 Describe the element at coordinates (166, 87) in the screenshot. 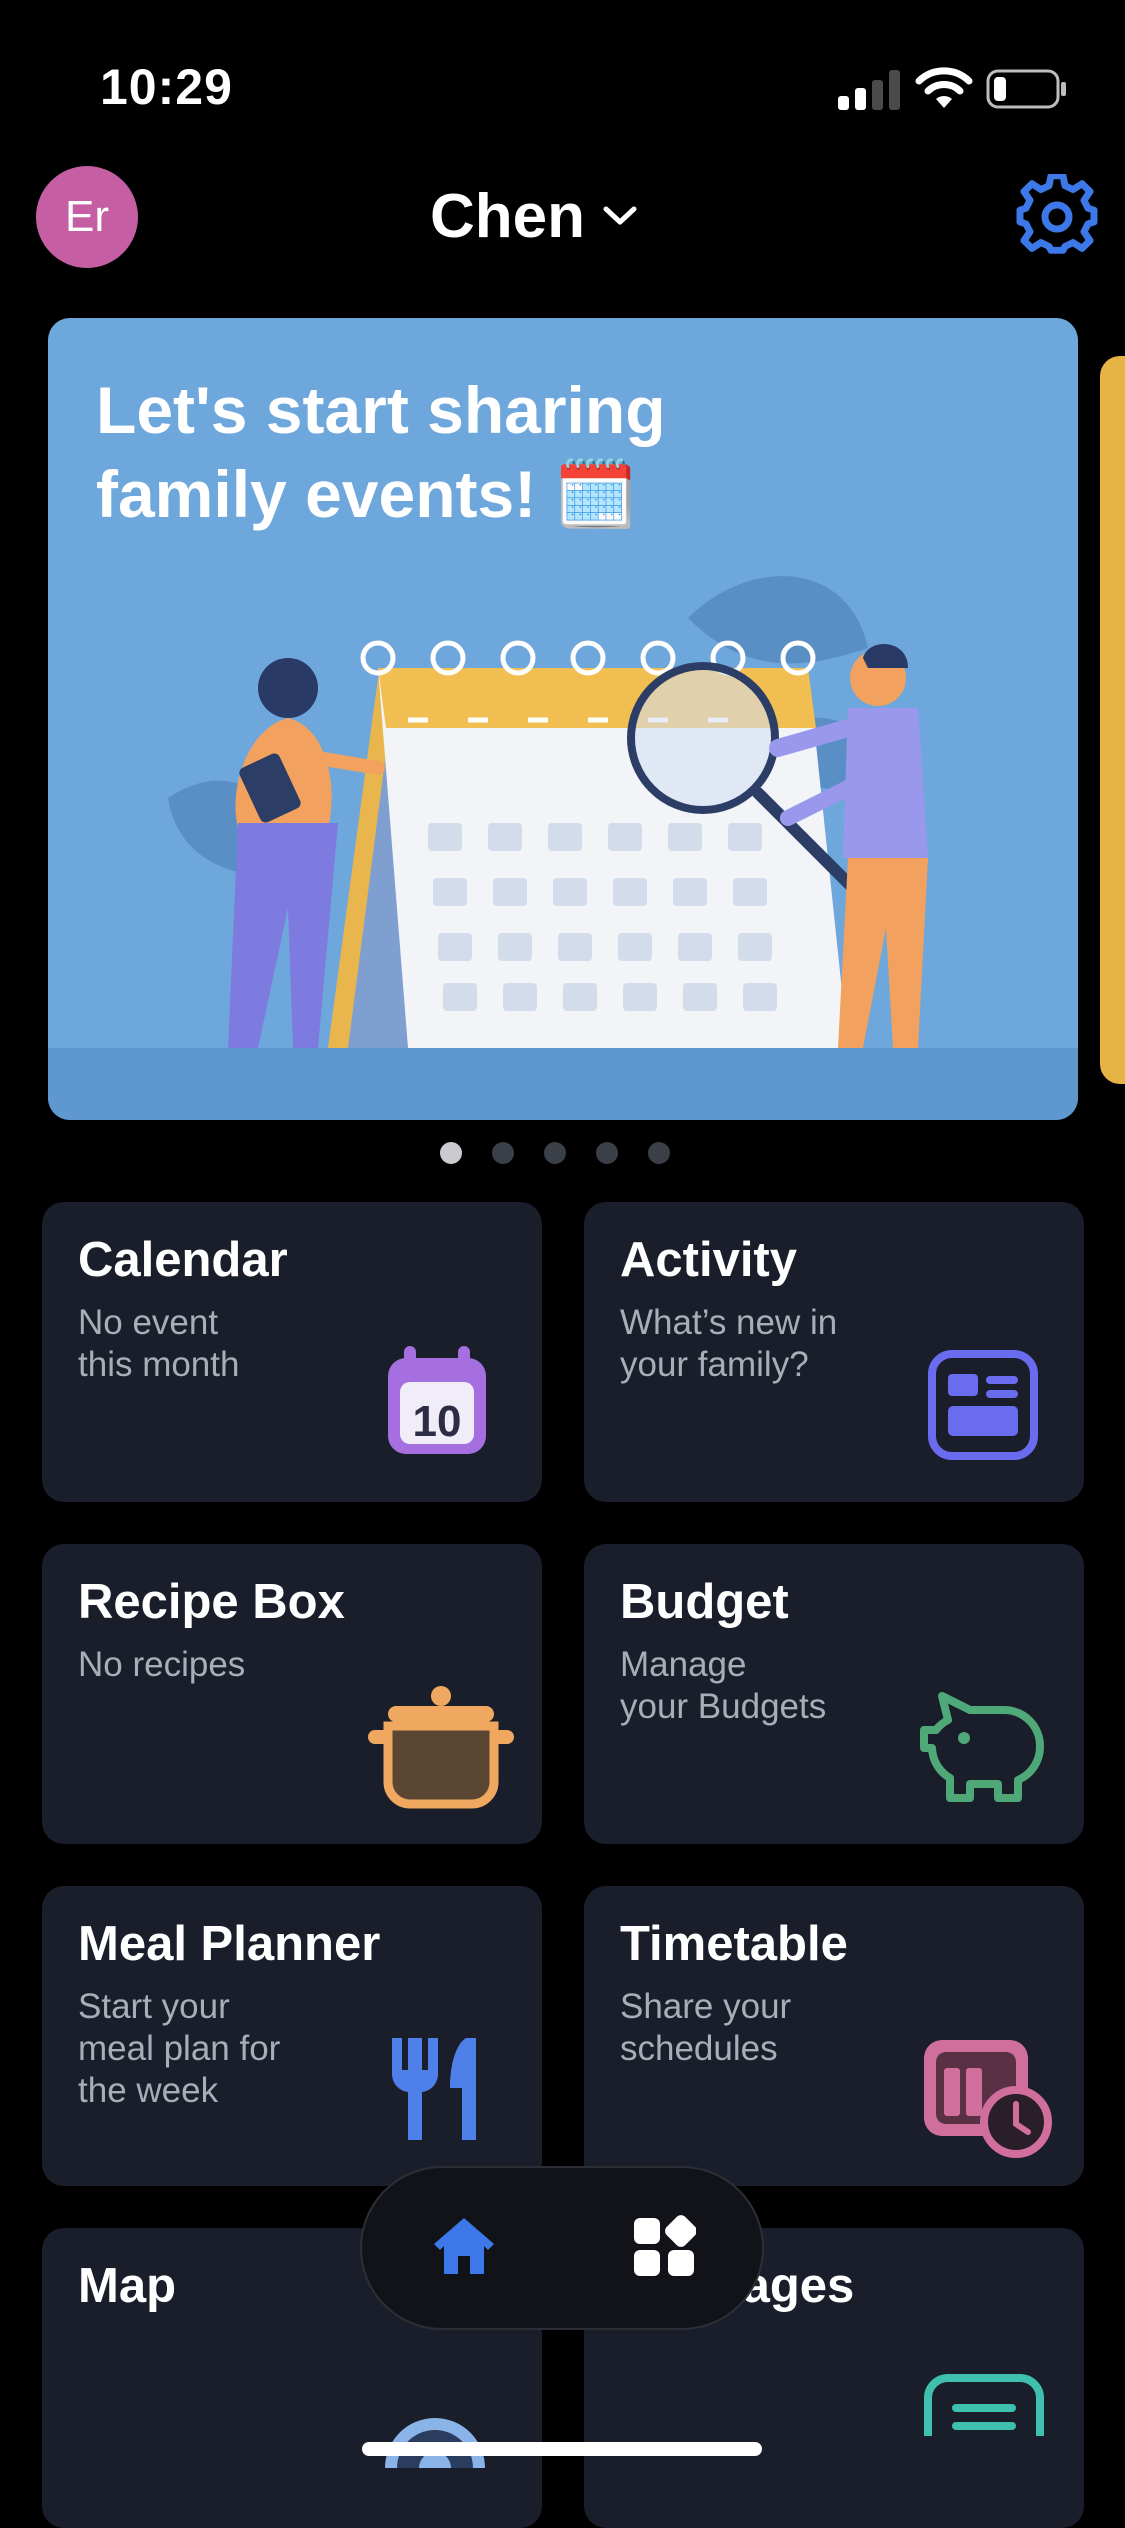

I see `status-time: 10:29` at that location.